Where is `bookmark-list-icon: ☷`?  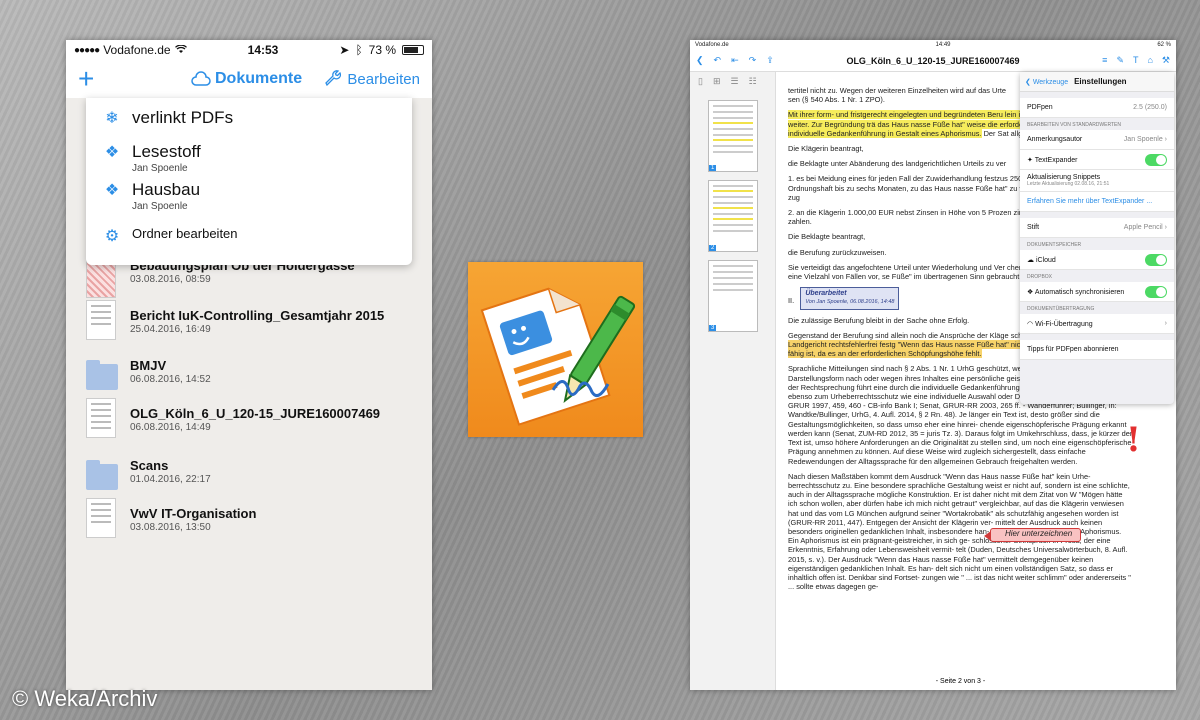 bookmark-list-icon: ☷ is located at coordinates (753, 81).